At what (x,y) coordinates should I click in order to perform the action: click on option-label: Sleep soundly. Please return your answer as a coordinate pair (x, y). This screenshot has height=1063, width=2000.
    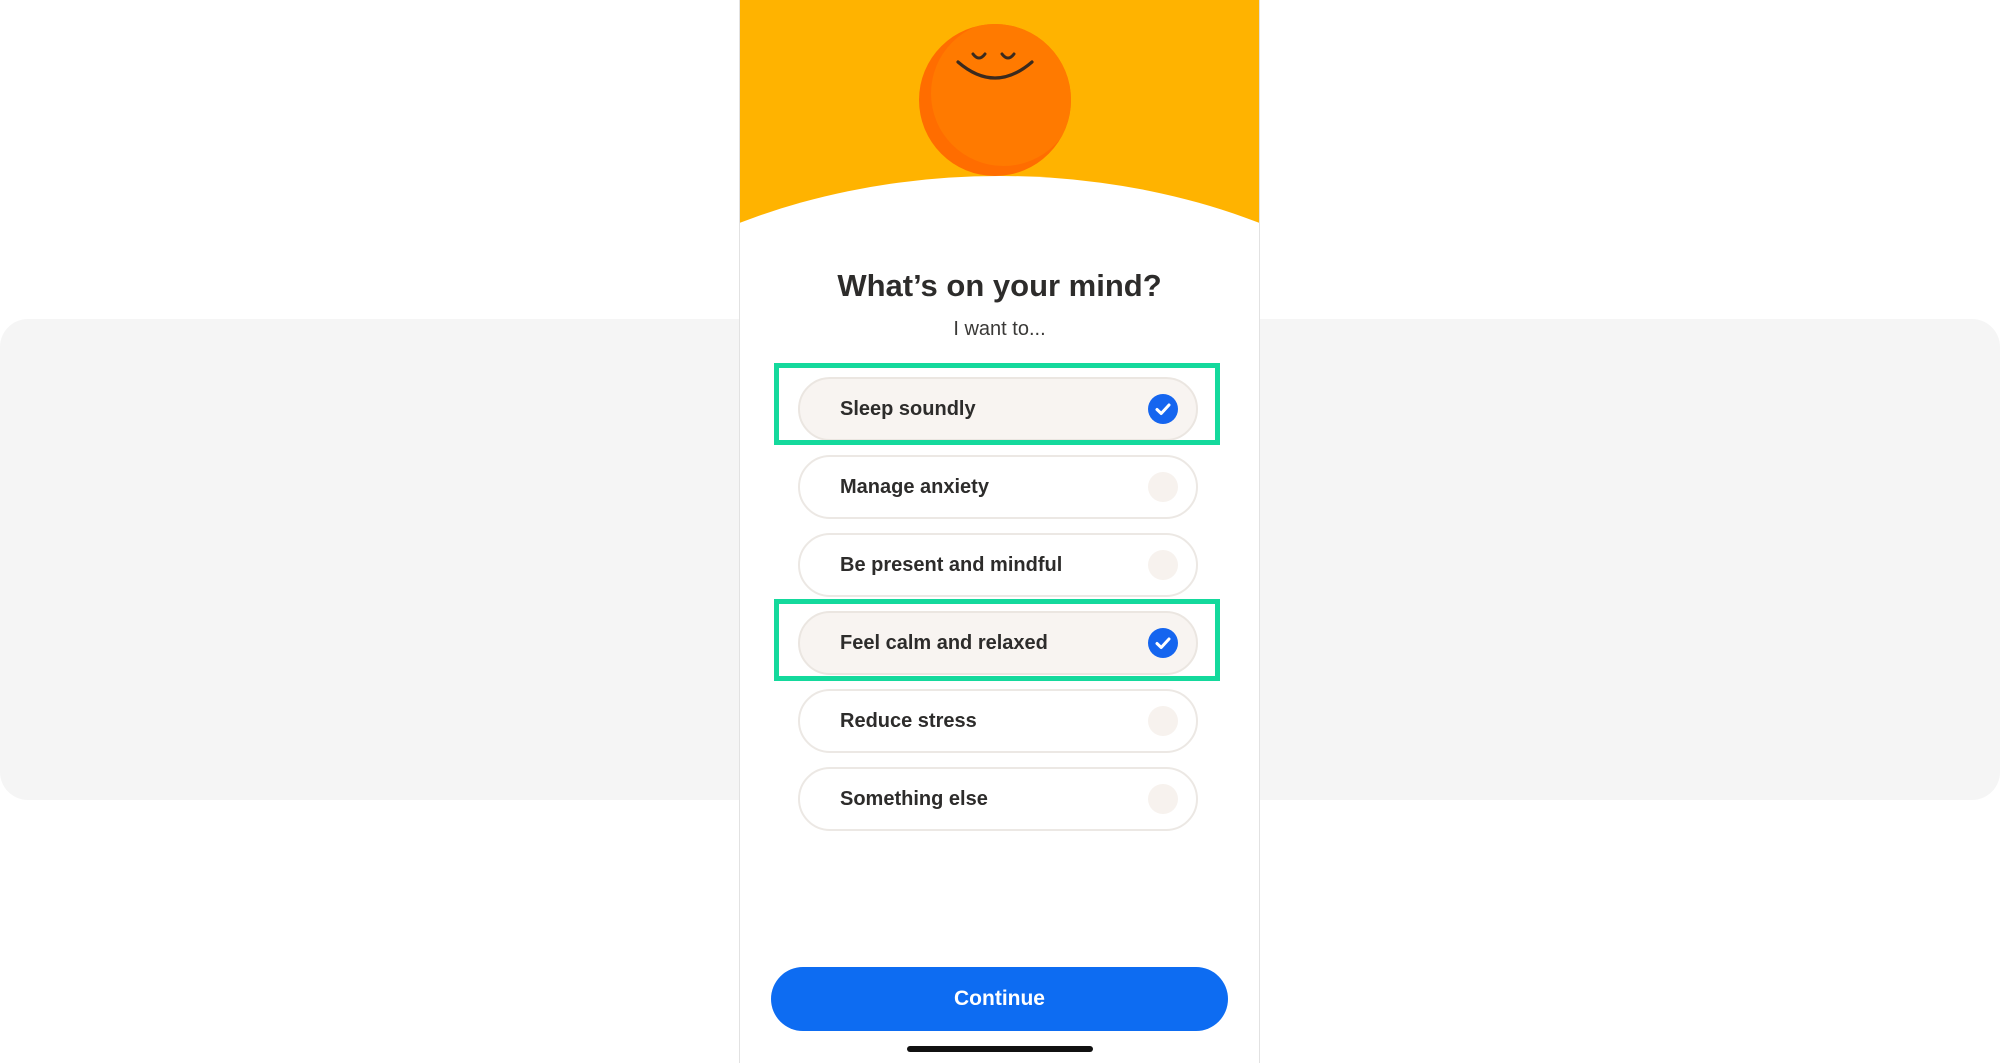
    Looking at the image, I should click on (908, 409).